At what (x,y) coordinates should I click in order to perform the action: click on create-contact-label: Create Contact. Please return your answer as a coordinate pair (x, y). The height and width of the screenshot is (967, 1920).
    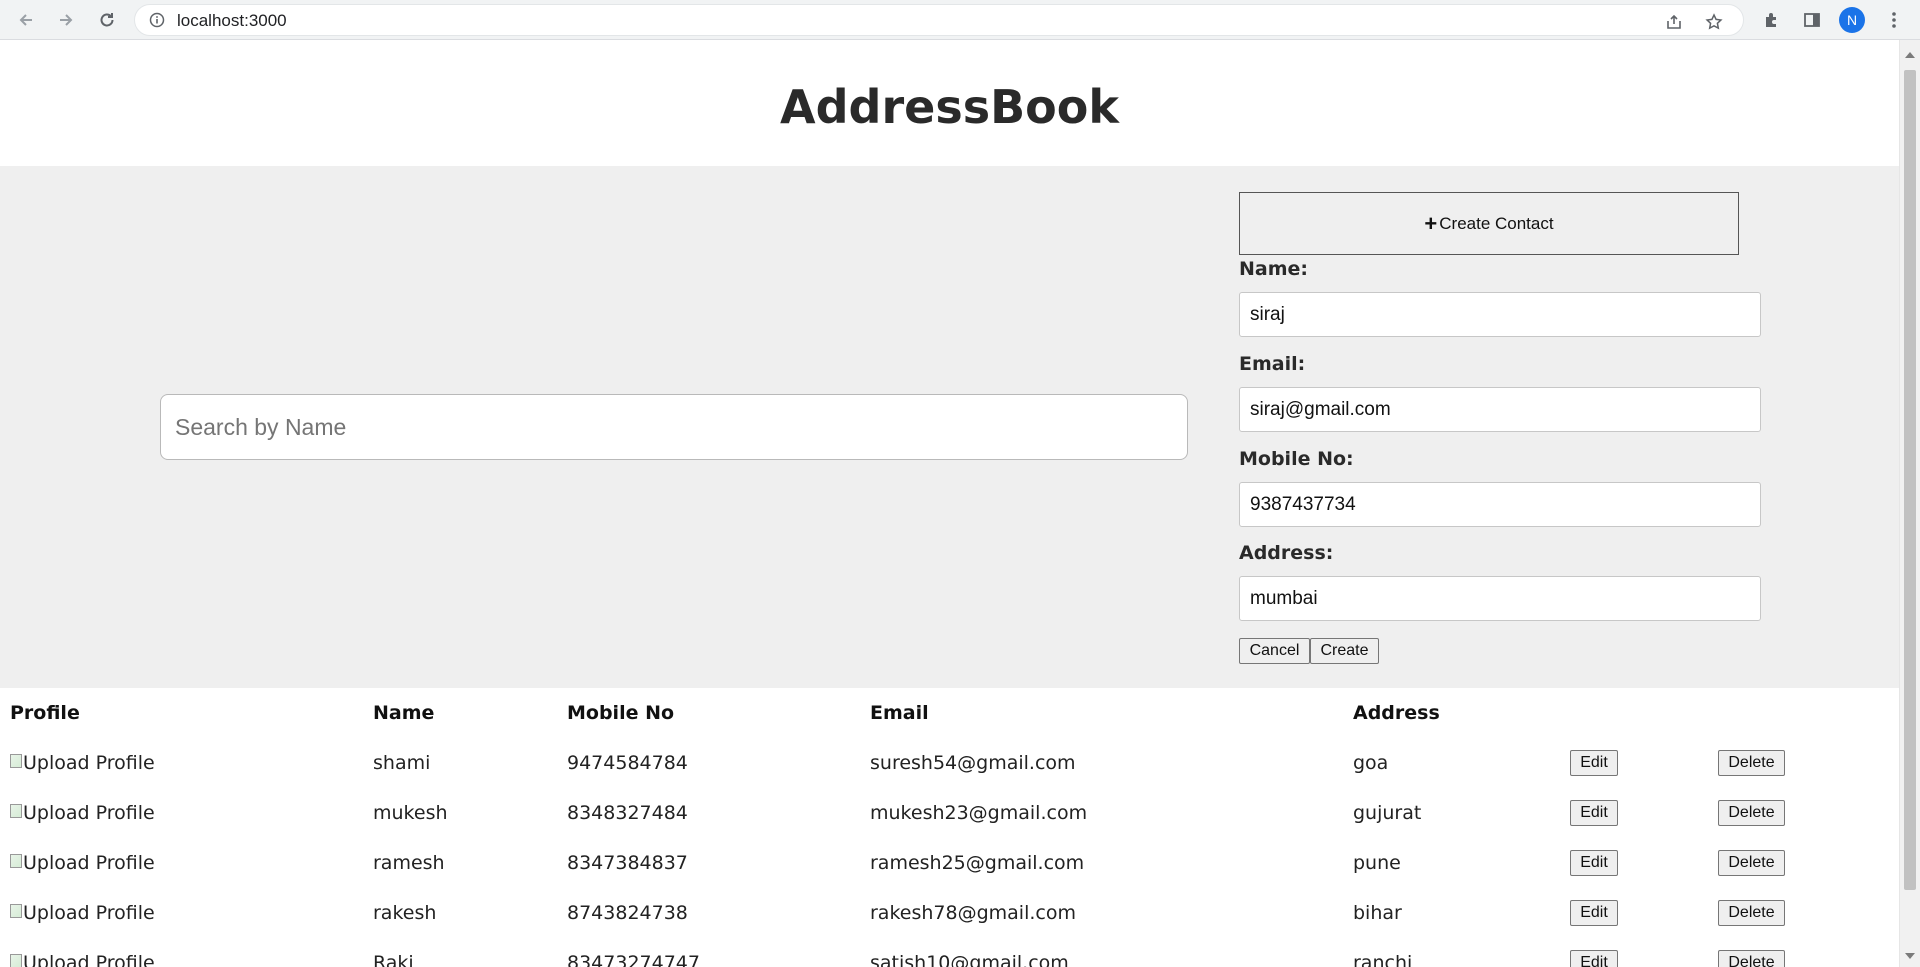
    Looking at the image, I should click on (1496, 223).